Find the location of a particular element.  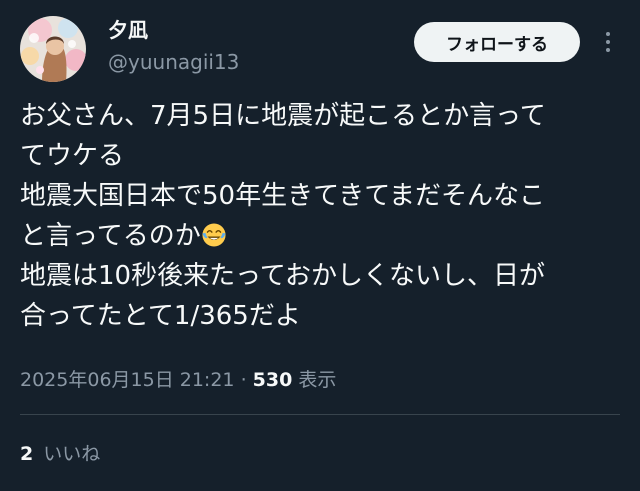

avatar-image is located at coordinates (53, 49).